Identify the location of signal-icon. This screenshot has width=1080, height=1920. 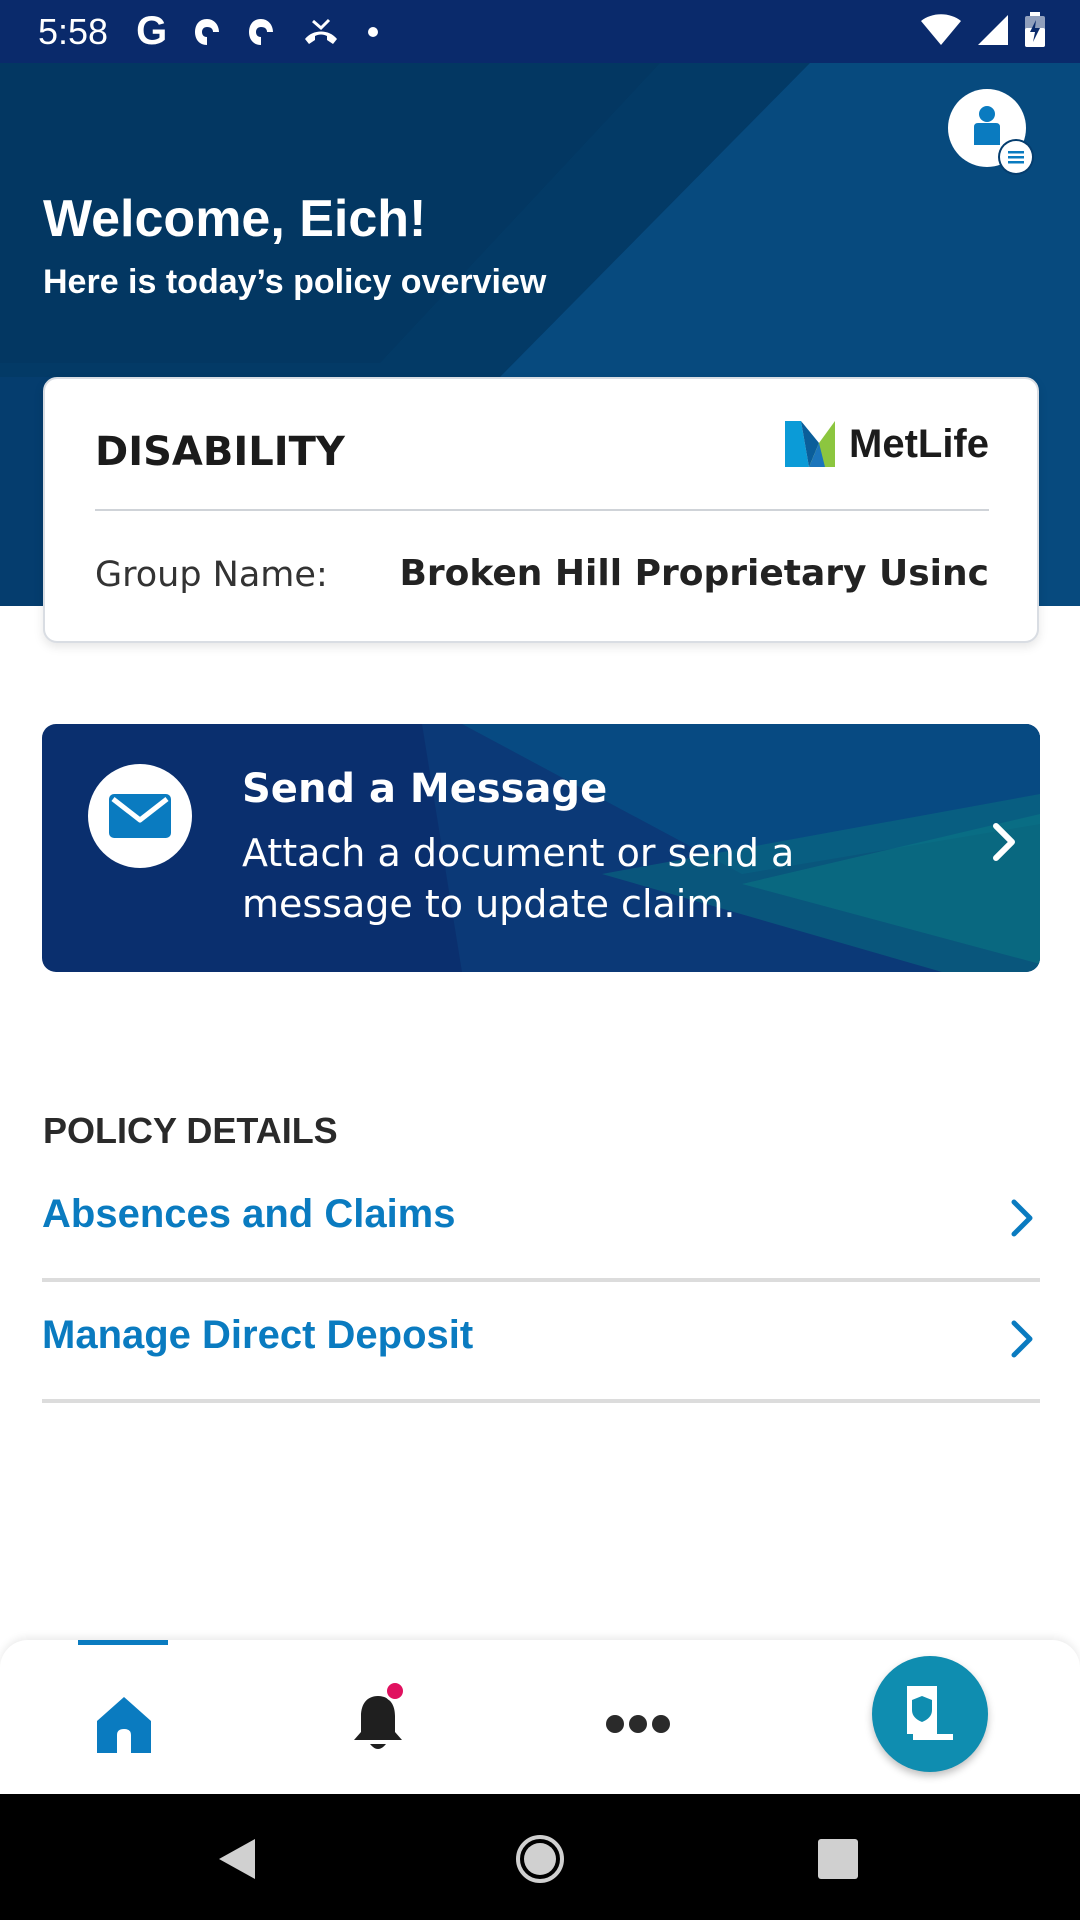
(993, 32).